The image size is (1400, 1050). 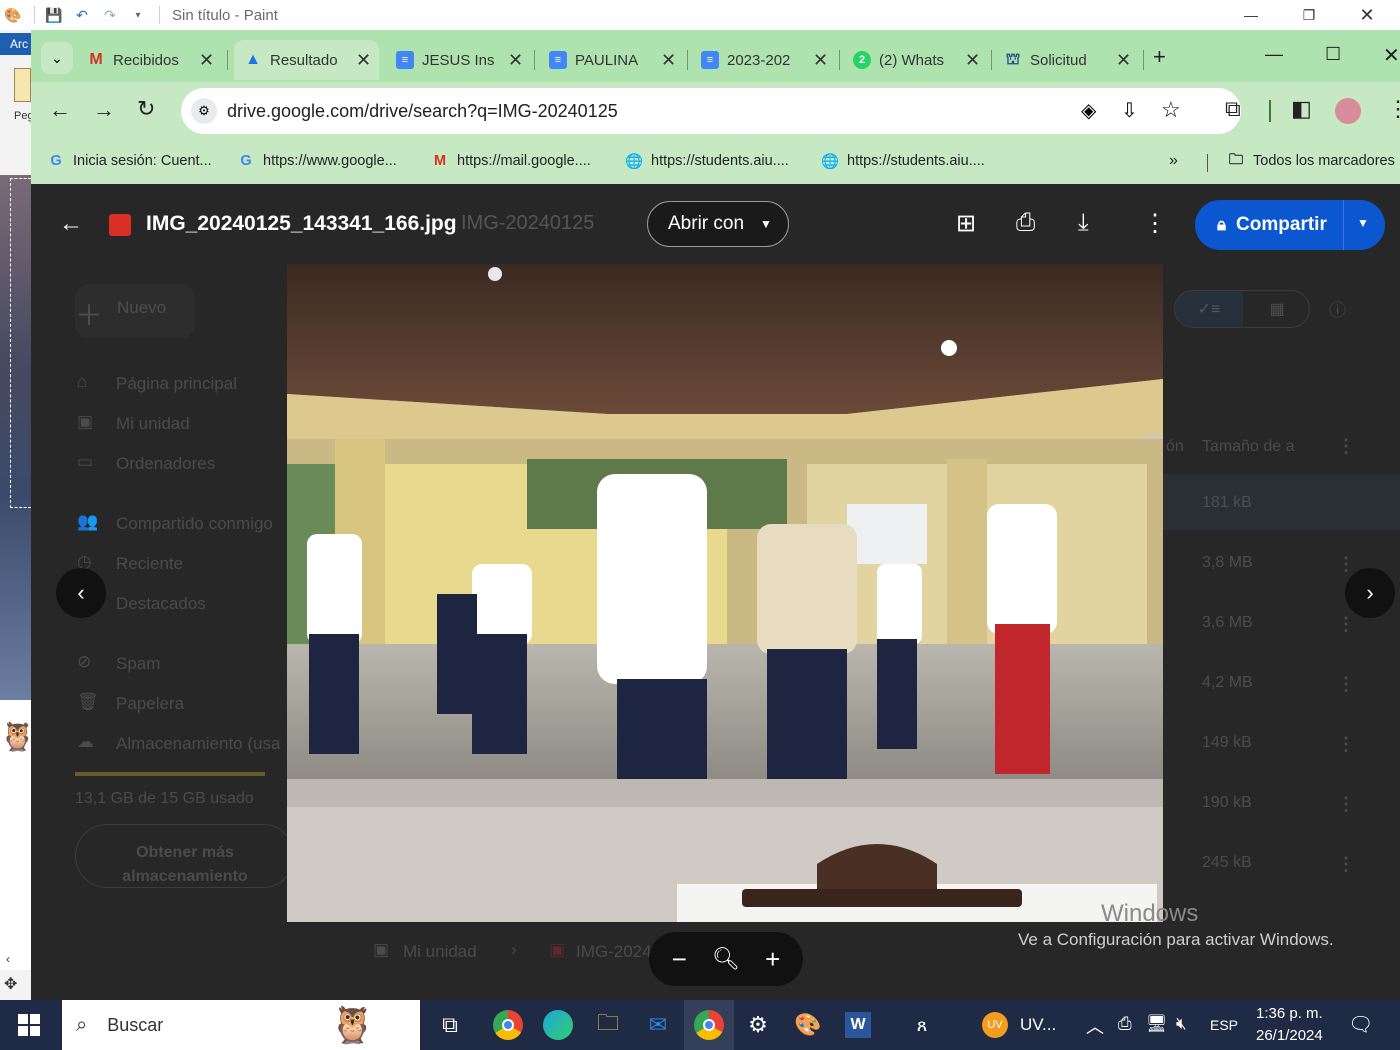 What do you see at coordinates (1309, 15) in the screenshot?
I see `restore-icon: ❐` at bounding box center [1309, 15].